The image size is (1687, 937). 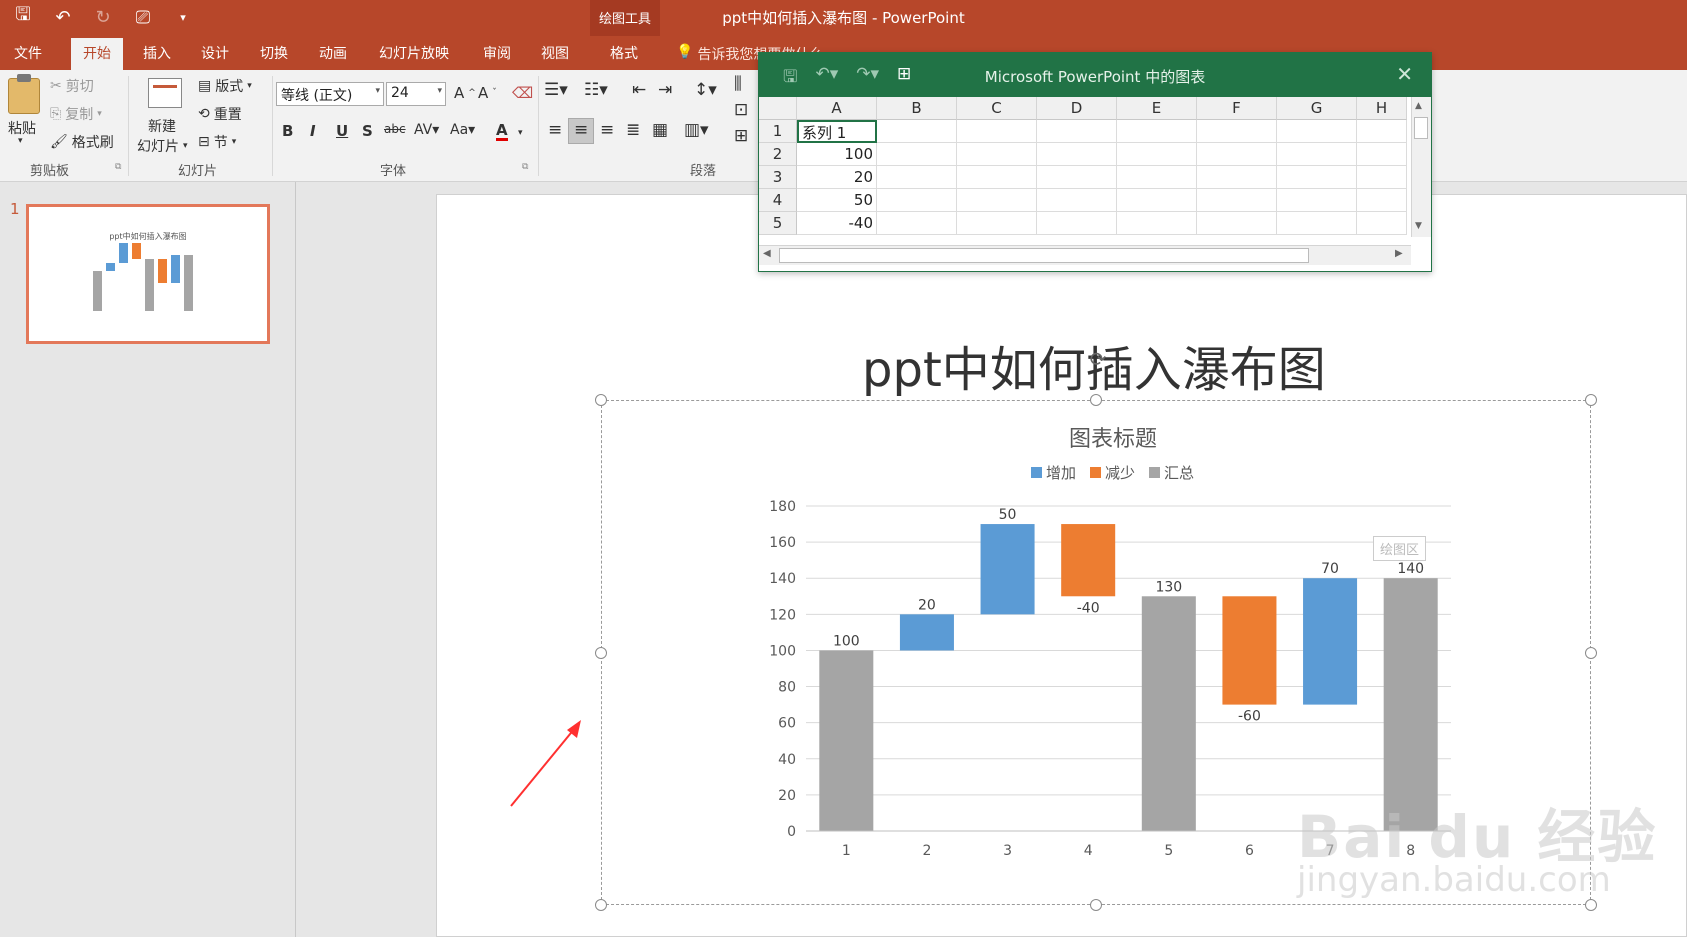 What do you see at coordinates (1404, 74) in the screenshot?
I see `close-icon: ✕` at bounding box center [1404, 74].